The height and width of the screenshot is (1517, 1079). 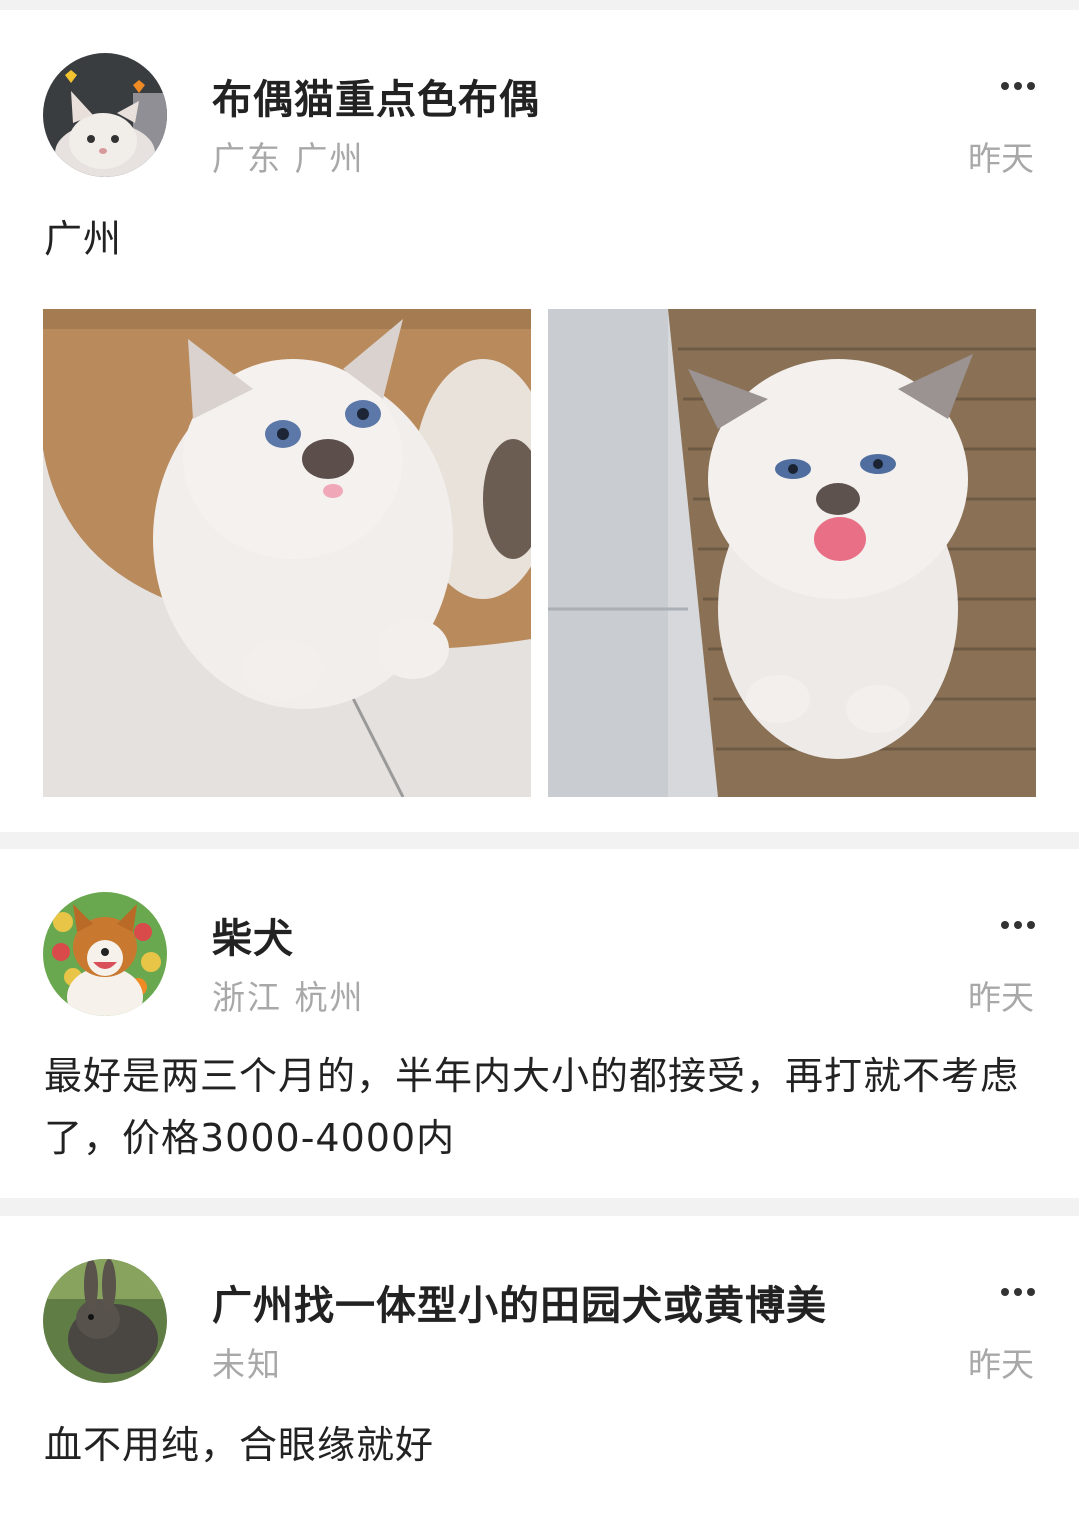 What do you see at coordinates (239, 1445) in the screenshot?
I see `post-content: 血不用纯，合眼缘就好` at bounding box center [239, 1445].